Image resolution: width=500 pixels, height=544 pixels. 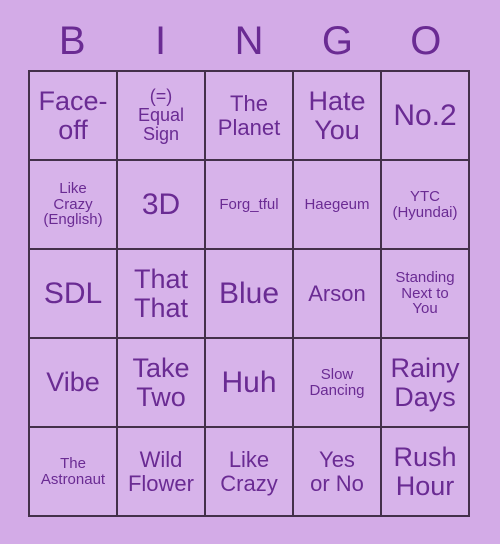 I want to click on bingo-cell-b5: The Astronaut, so click(x=74, y=472).